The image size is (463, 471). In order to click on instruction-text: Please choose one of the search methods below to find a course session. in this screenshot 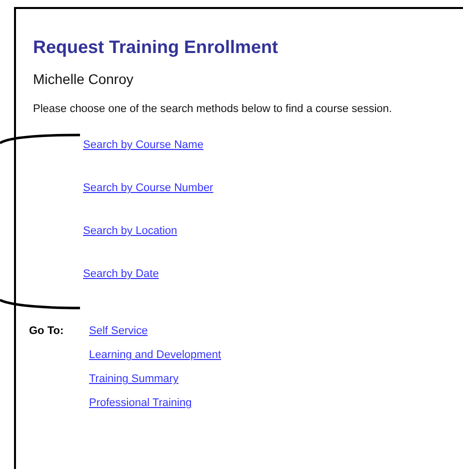, I will do `click(212, 109)`.